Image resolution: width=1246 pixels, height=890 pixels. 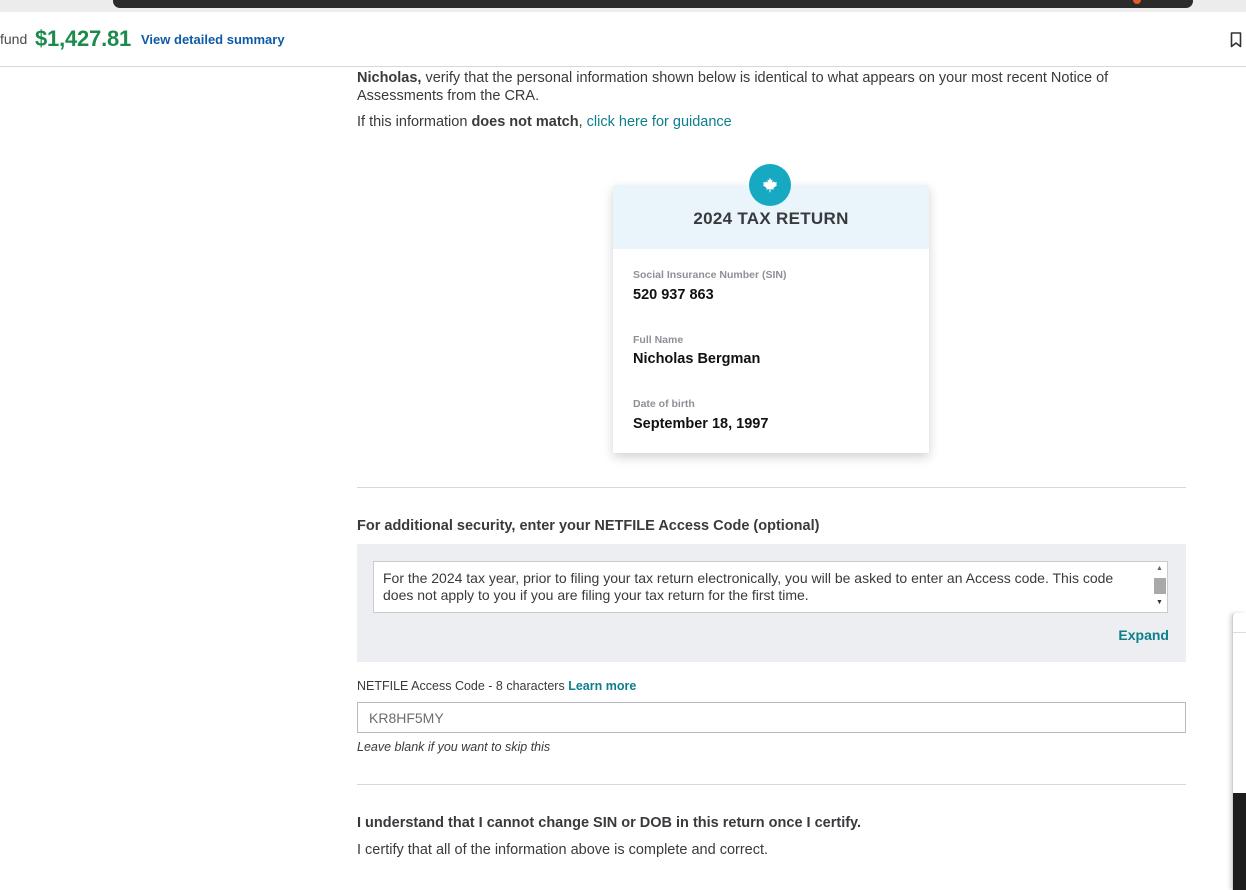 What do you see at coordinates (771, 218) in the screenshot?
I see `card-title: 2024 TAX RETURN` at bounding box center [771, 218].